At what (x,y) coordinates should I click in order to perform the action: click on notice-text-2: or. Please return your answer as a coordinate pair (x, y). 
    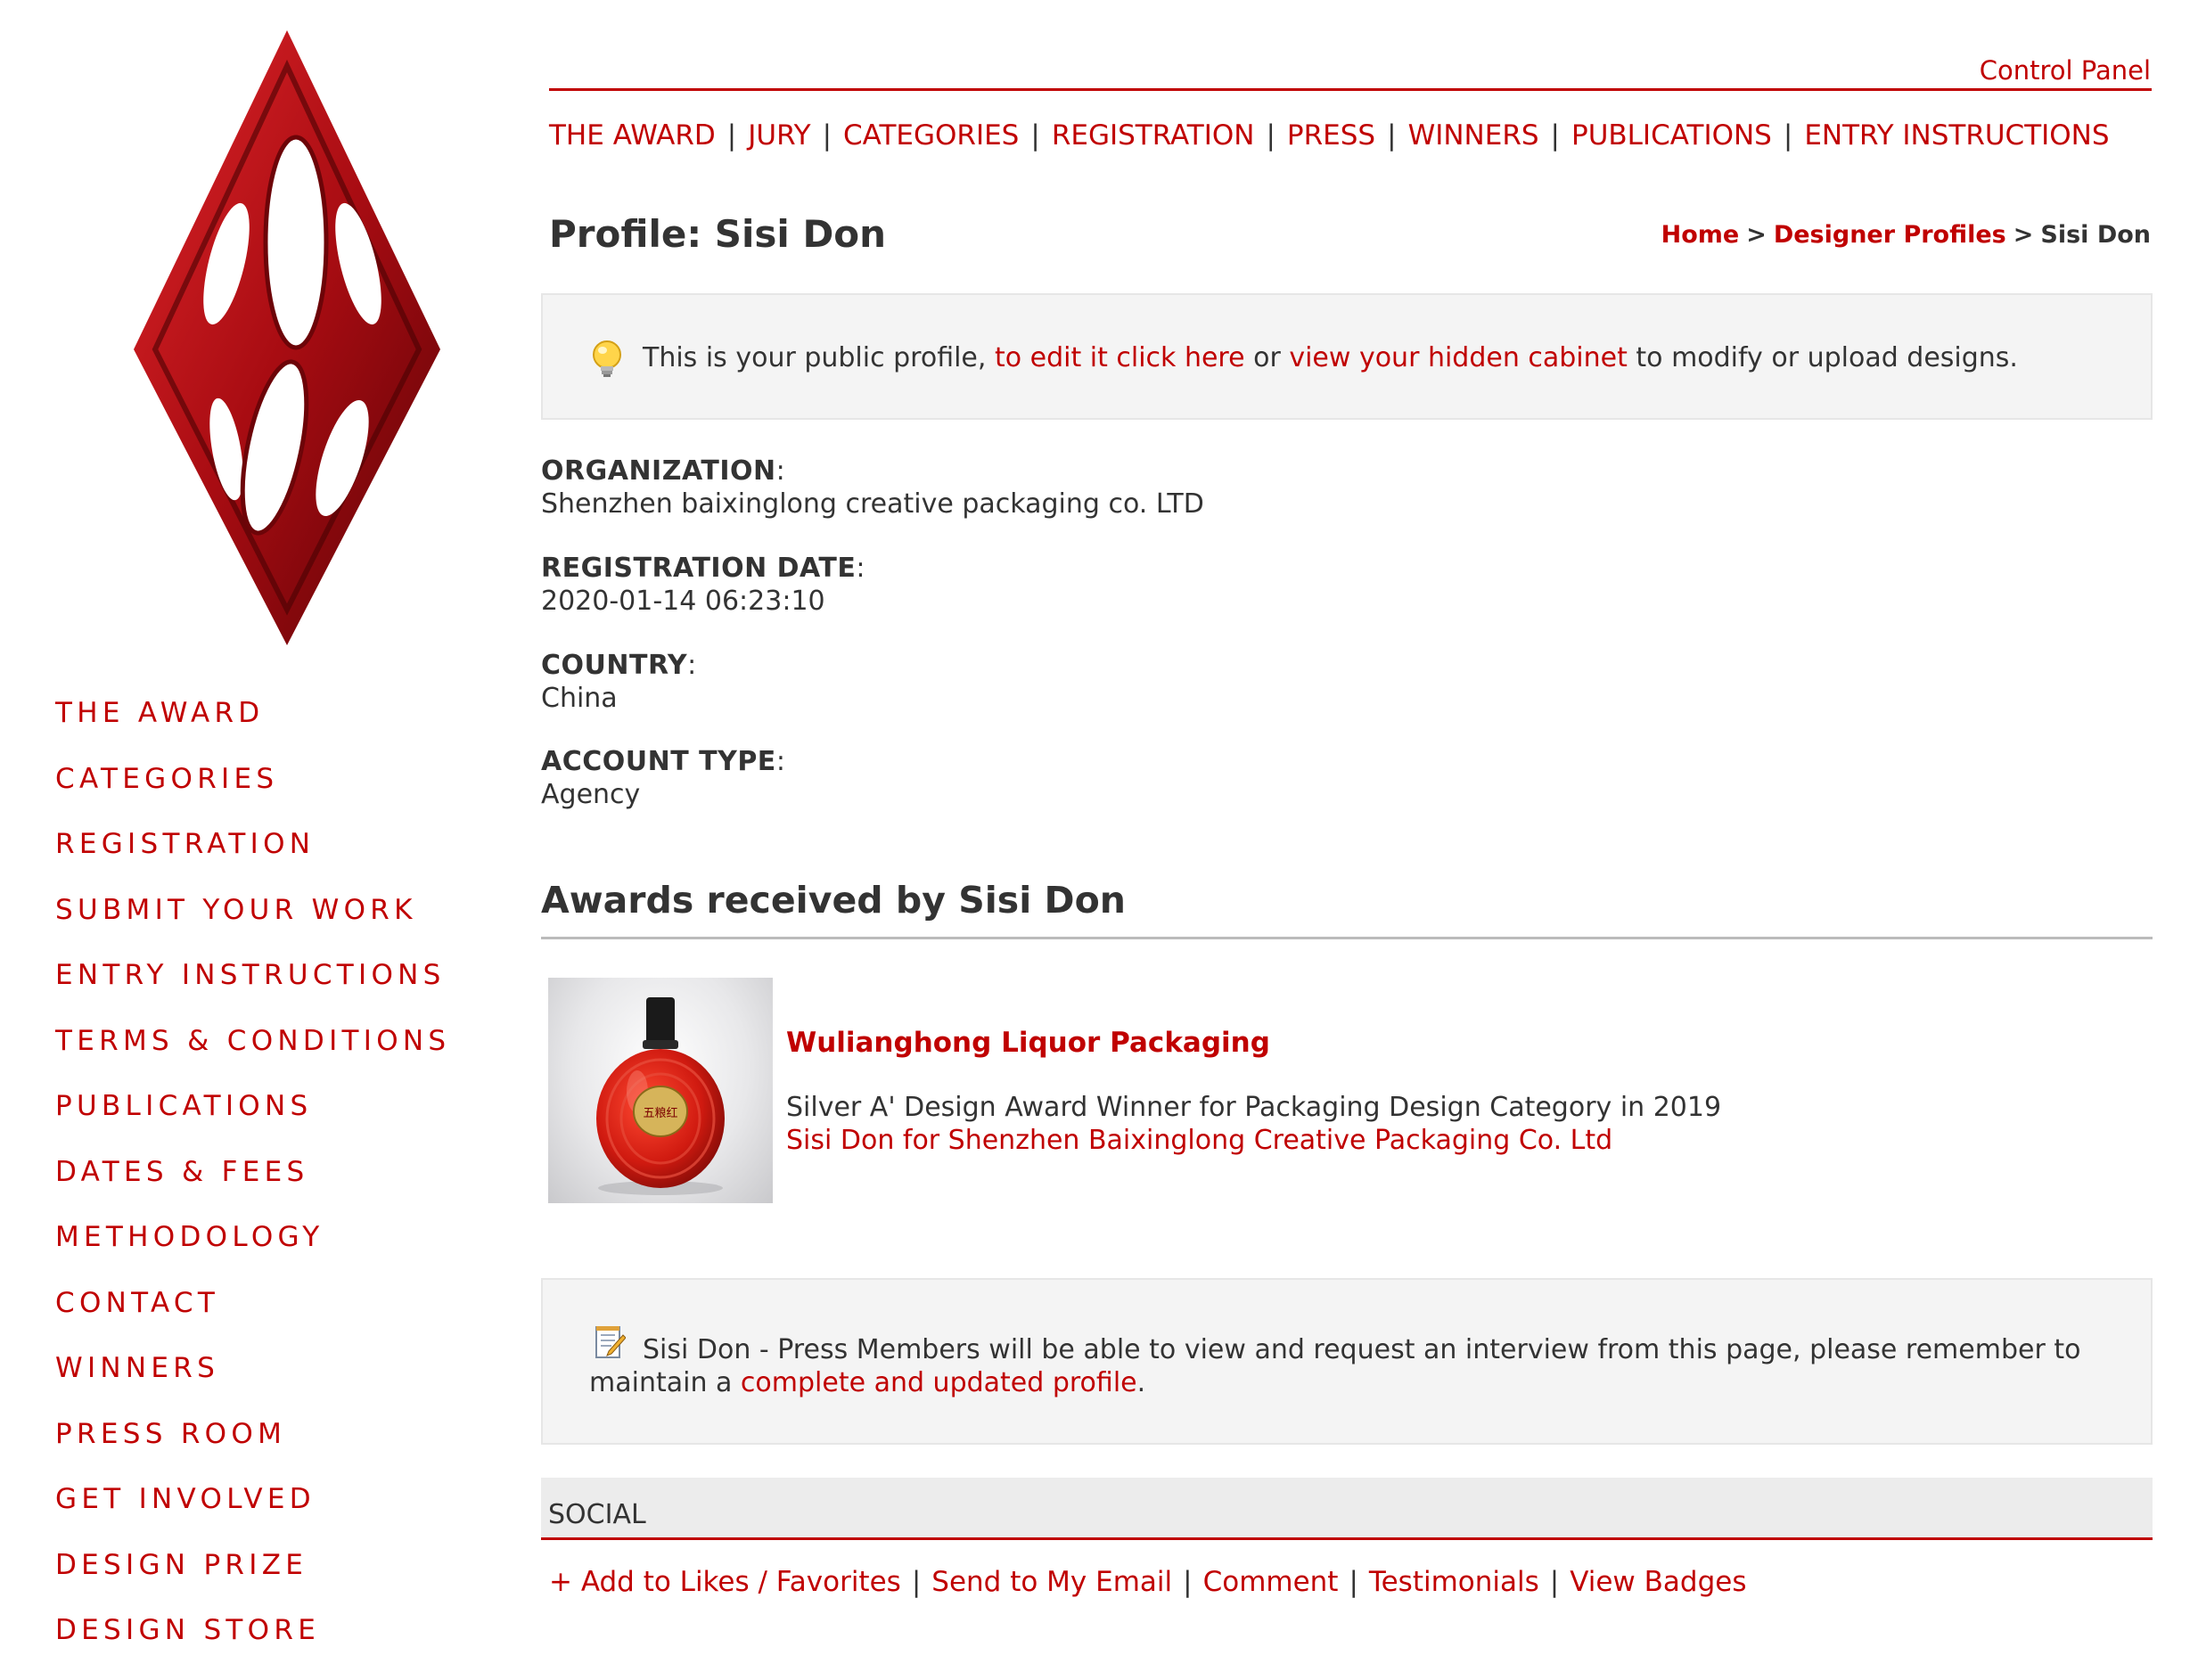
    Looking at the image, I should click on (1267, 358).